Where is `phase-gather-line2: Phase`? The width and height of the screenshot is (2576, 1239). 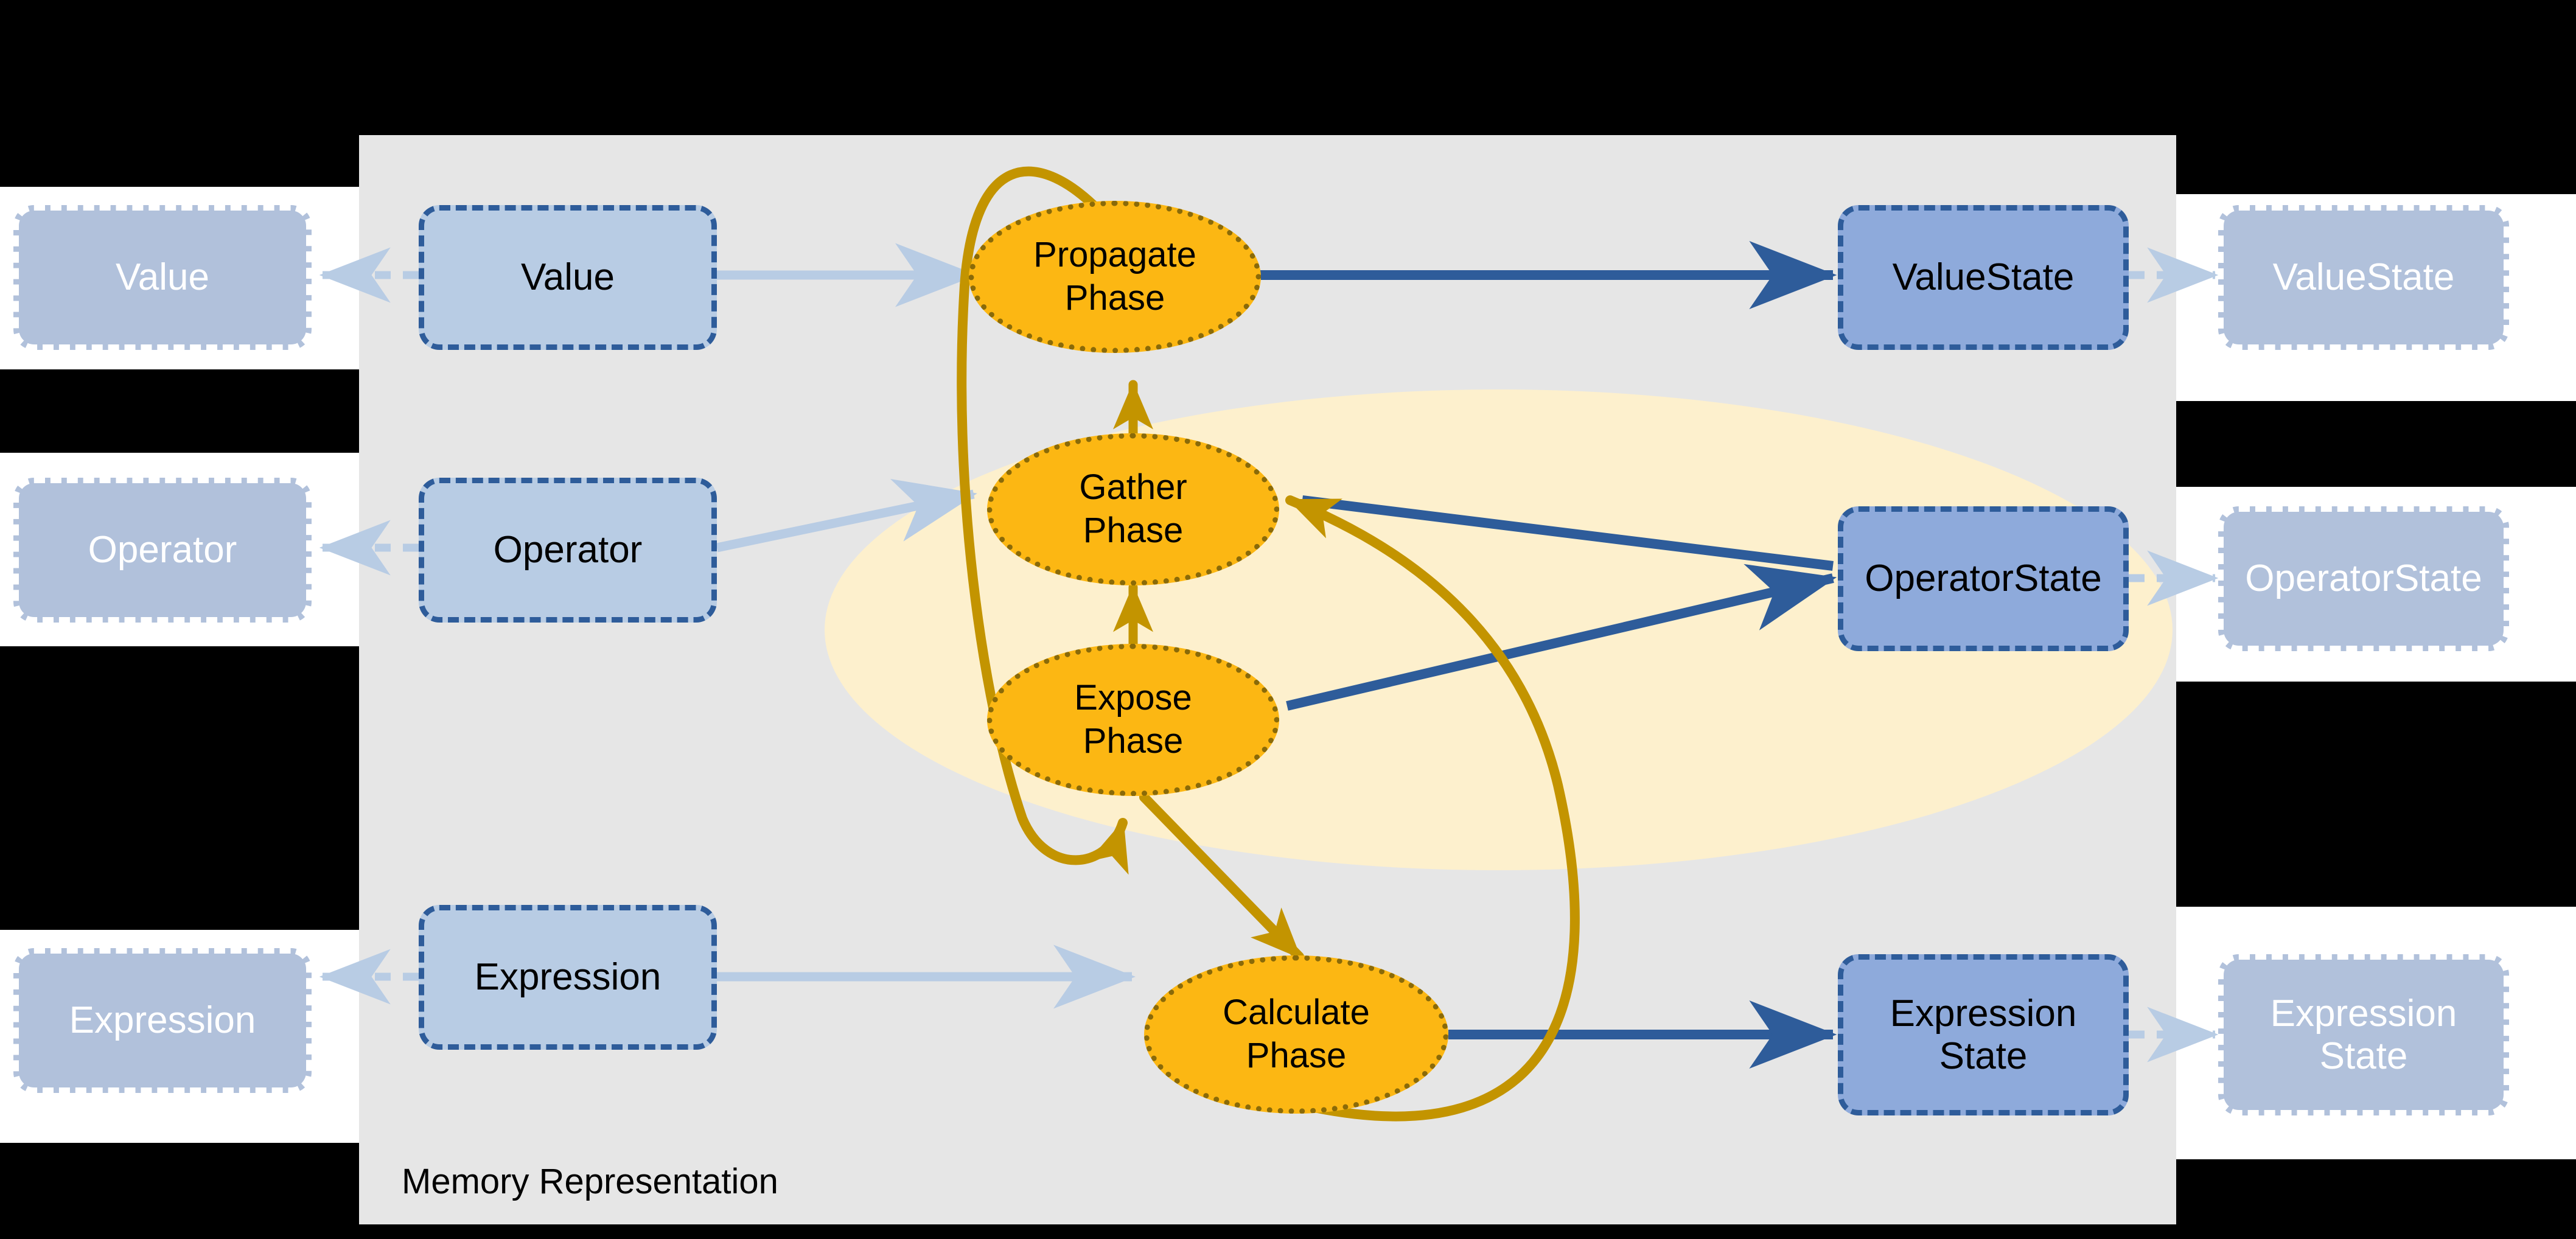
phase-gather-line2: Phase is located at coordinates (1133, 530).